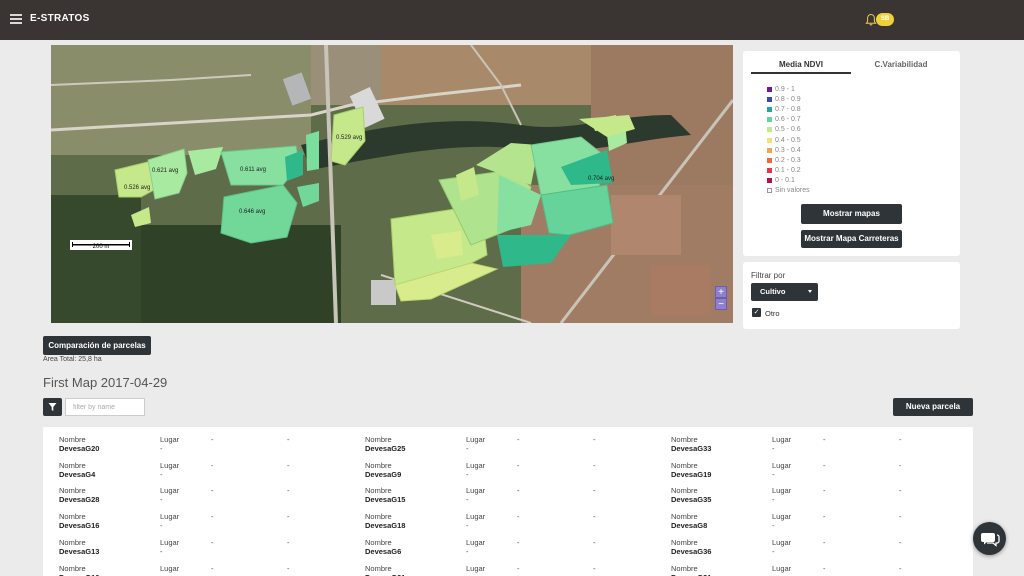 The height and width of the screenshot is (576, 1024). I want to click on parcel-name: DevesaG28, so click(79, 500).